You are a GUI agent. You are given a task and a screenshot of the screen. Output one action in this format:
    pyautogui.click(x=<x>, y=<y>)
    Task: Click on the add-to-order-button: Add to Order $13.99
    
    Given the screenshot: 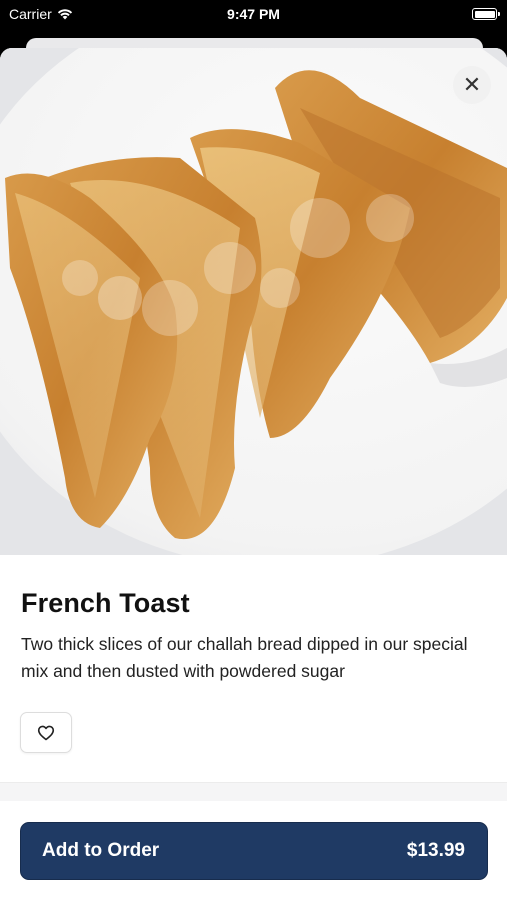 What is the action you would take?
    pyautogui.click(x=254, y=851)
    